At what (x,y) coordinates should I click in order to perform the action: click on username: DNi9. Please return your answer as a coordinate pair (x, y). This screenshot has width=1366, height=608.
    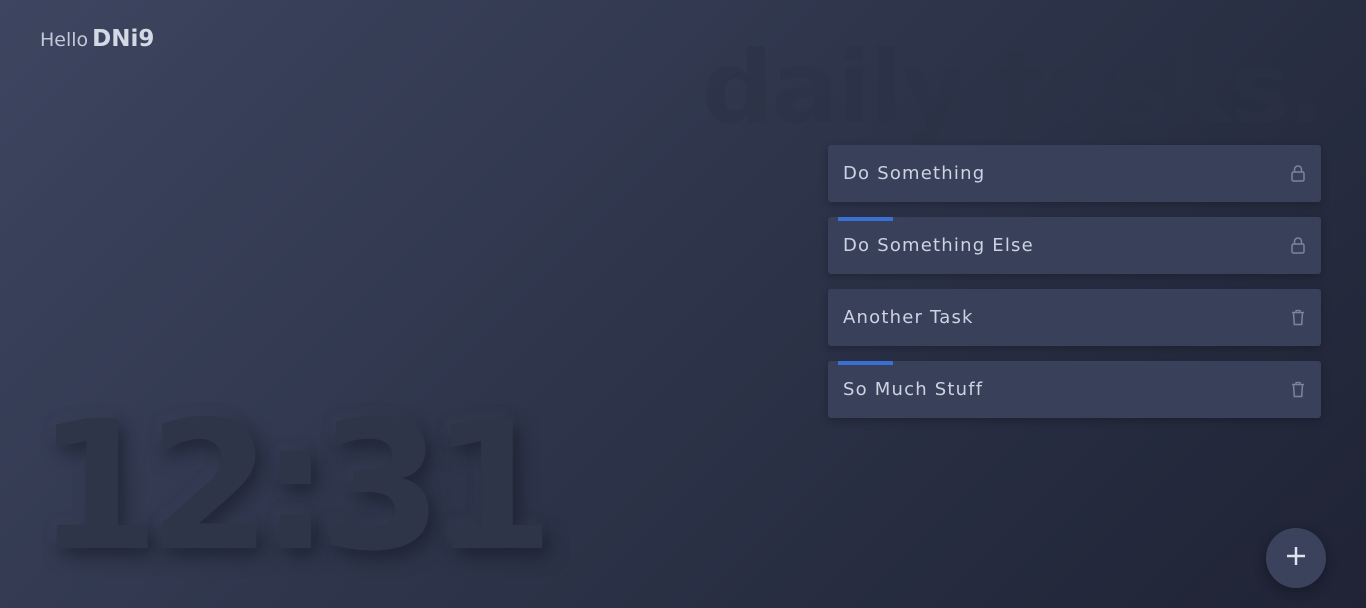
    Looking at the image, I should click on (123, 39).